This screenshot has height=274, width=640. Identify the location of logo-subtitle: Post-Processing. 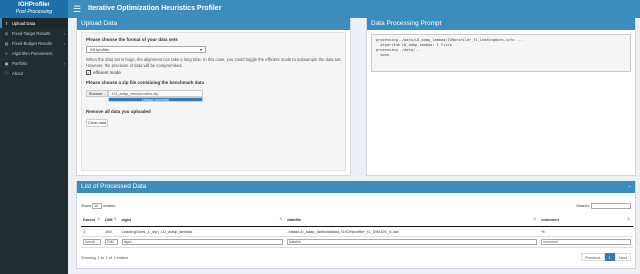
(34, 12).